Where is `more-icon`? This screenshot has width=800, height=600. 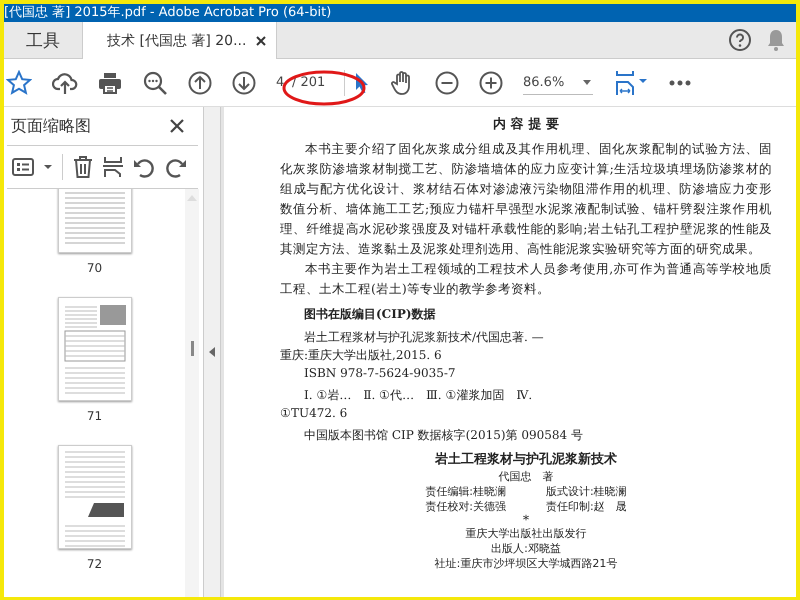
more-icon is located at coordinates (680, 83).